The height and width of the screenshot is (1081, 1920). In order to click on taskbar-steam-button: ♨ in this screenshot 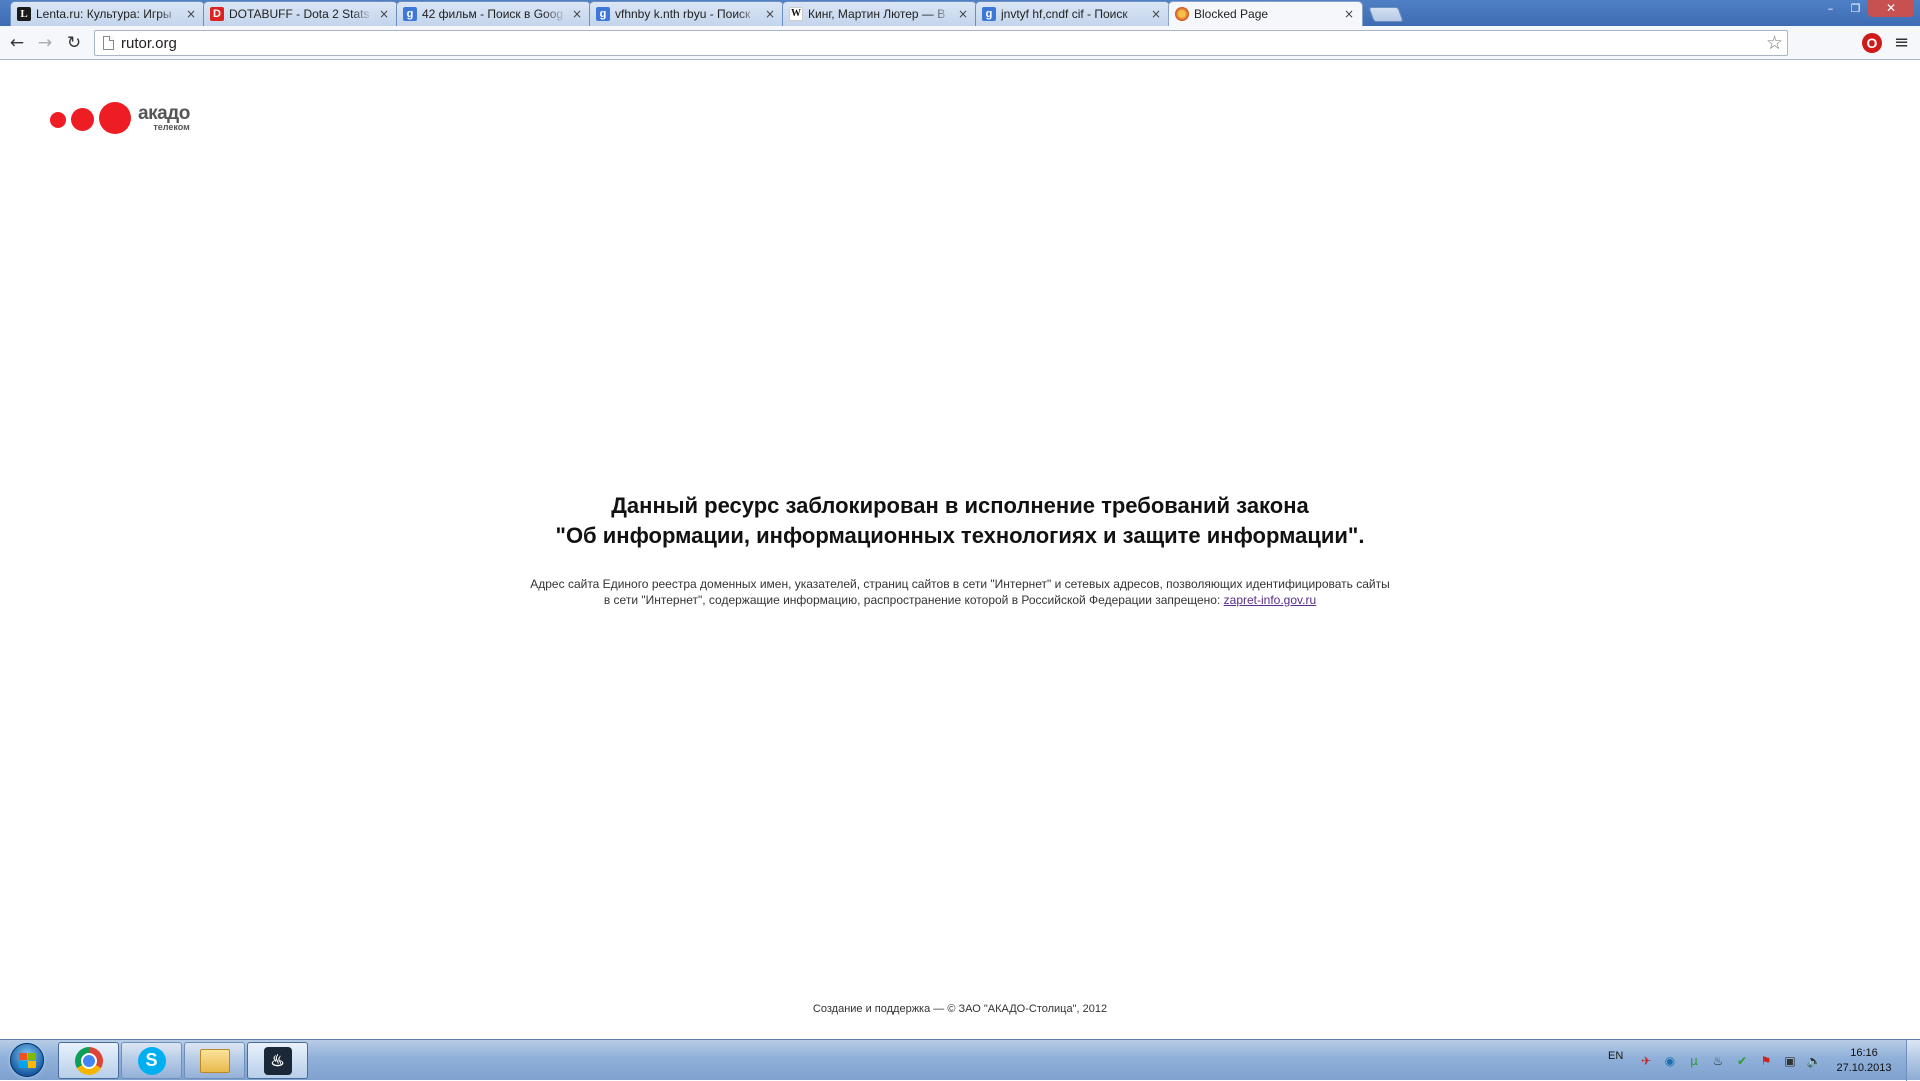, I will do `click(277, 1060)`.